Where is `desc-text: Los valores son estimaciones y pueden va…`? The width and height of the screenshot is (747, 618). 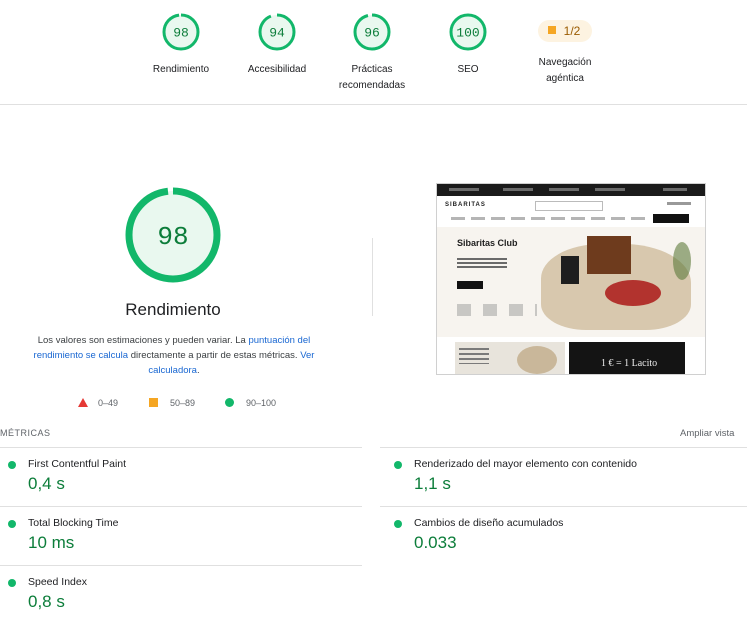 desc-text: Los valores son estimaciones y pueden va… is located at coordinates (143, 340).